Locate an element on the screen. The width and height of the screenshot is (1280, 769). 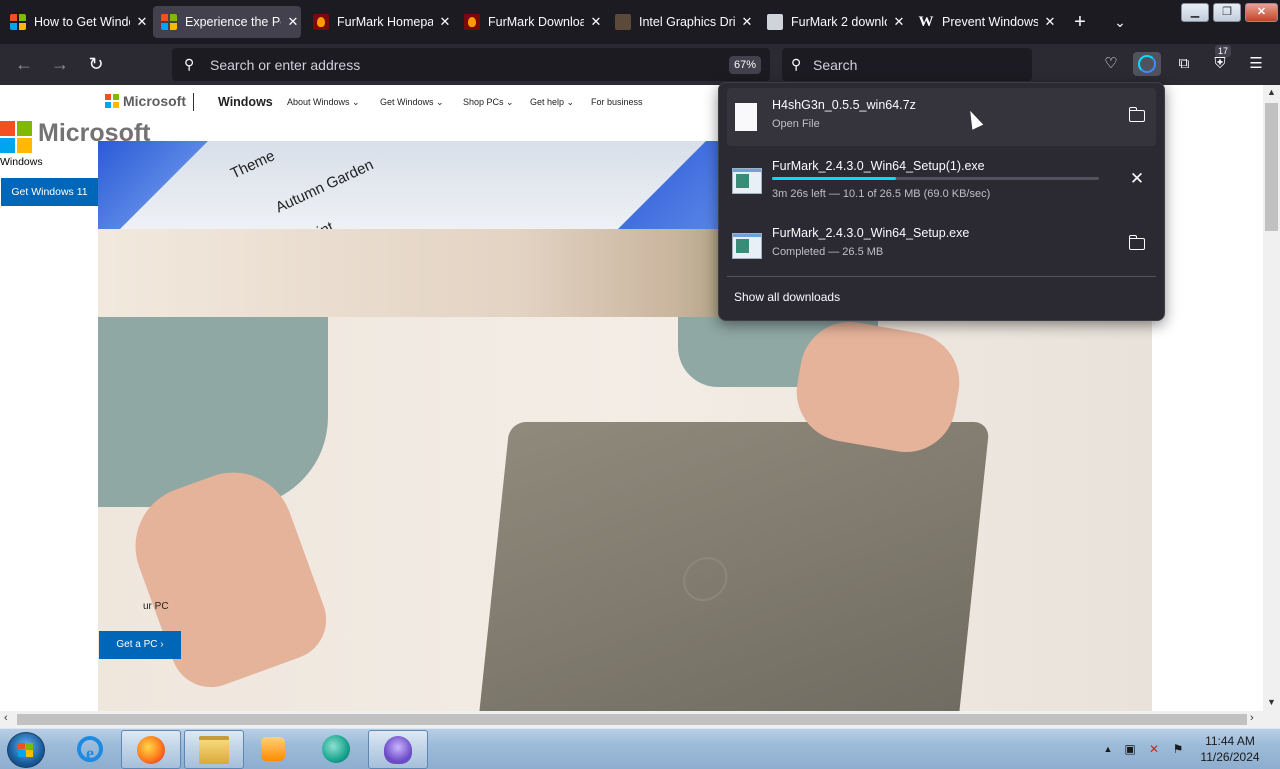
taskbar-app-file-explorer is located at coordinates (214, 749).